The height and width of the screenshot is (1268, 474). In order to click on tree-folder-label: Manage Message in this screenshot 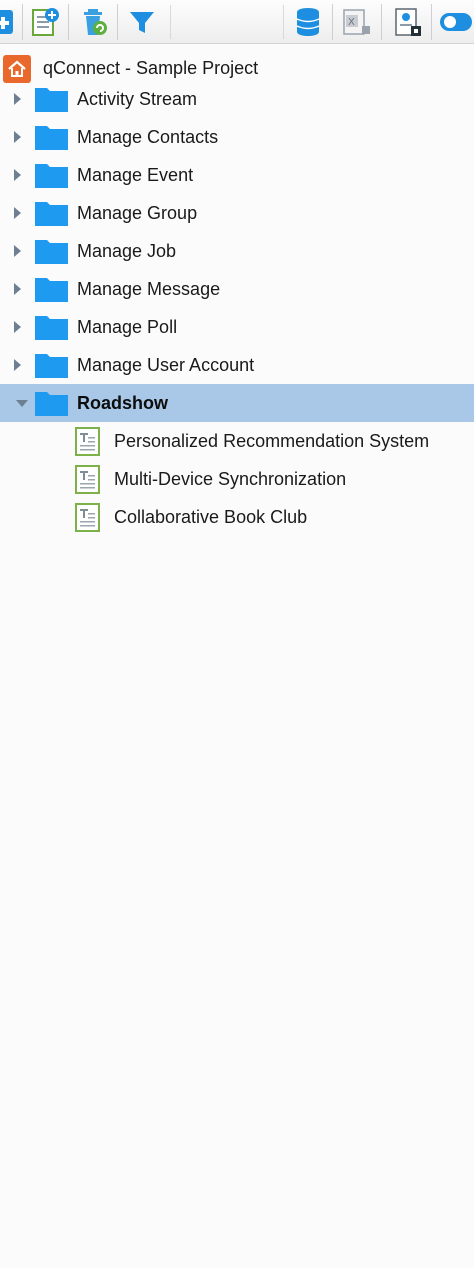, I will do `click(149, 289)`.